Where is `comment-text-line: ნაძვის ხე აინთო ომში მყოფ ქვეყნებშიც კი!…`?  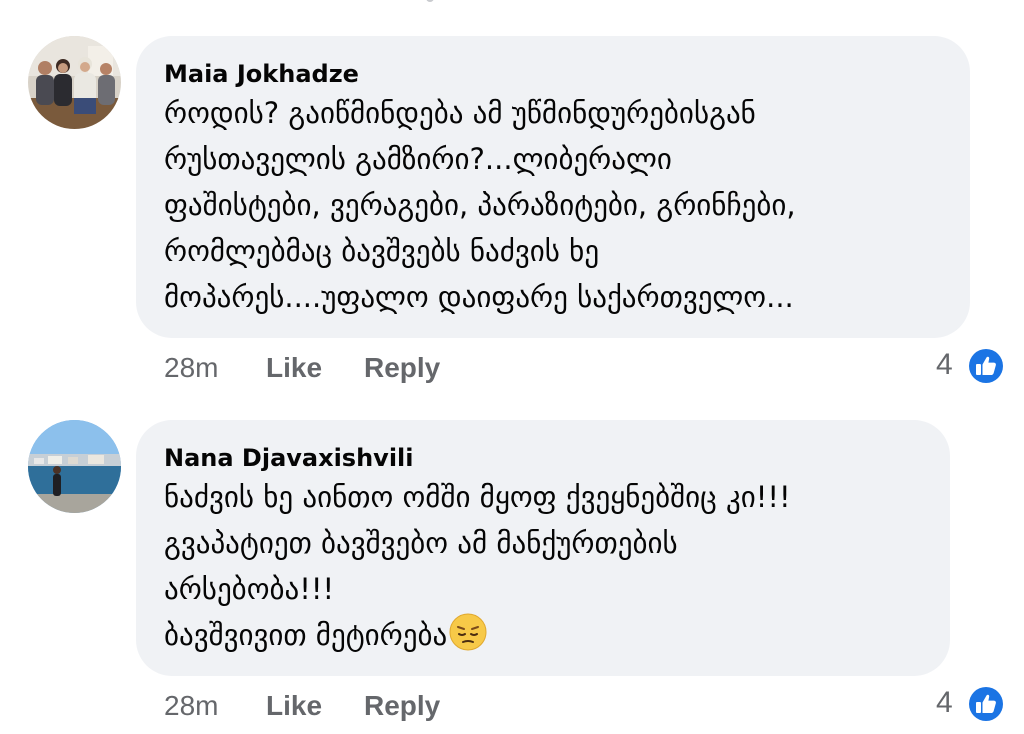 comment-text-line: ნაძვის ხე აინთო ომში მყოფ ქვეყნებშიც კი!… is located at coordinates (477, 497).